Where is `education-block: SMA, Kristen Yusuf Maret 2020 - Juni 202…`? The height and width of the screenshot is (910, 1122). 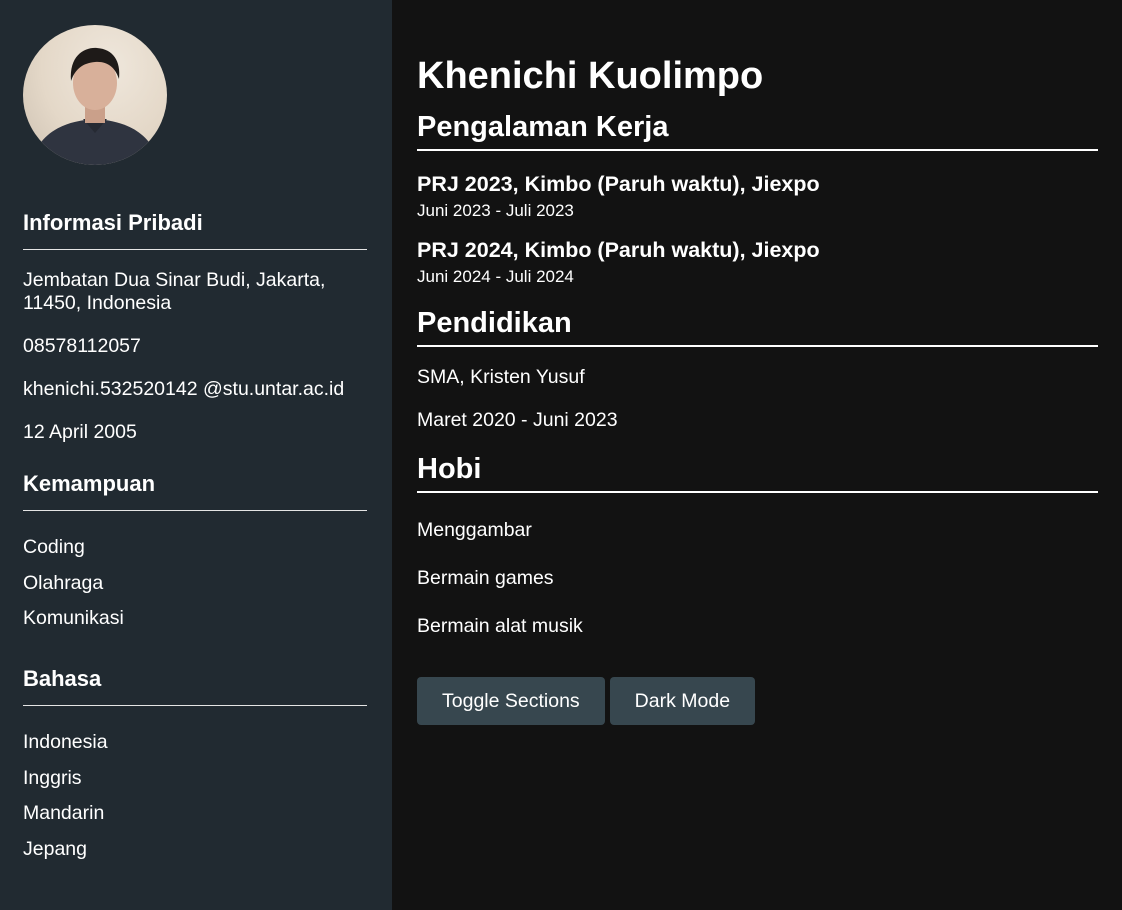
education-block: SMA, Kristen Yusuf Maret 2020 - Juni 202… is located at coordinates (757, 399).